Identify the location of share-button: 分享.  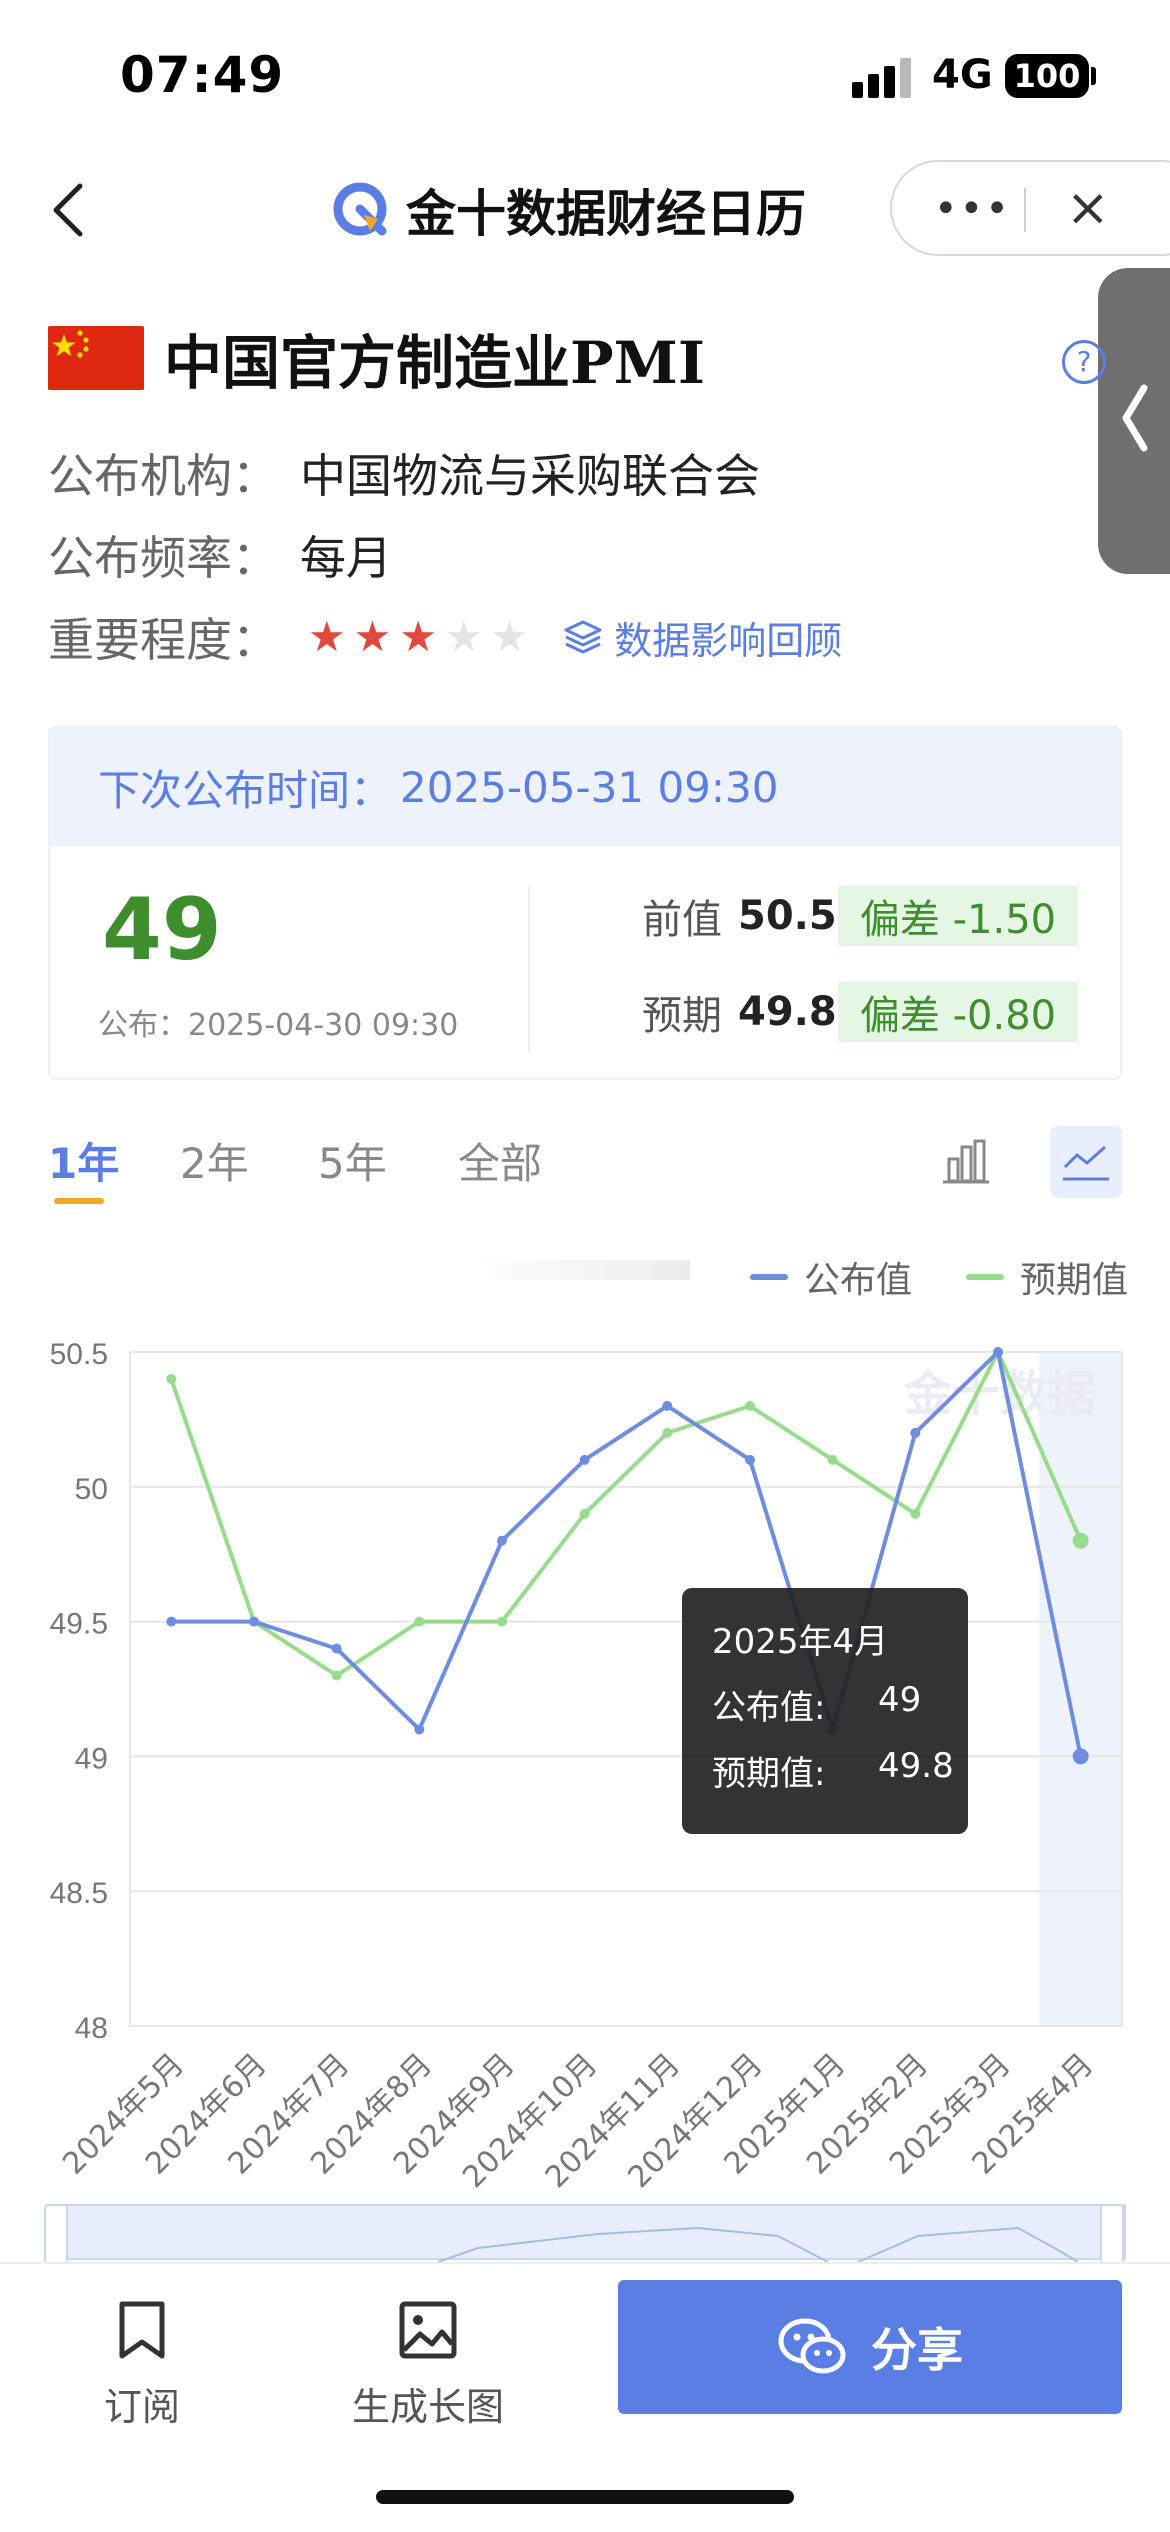
(870, 2347).